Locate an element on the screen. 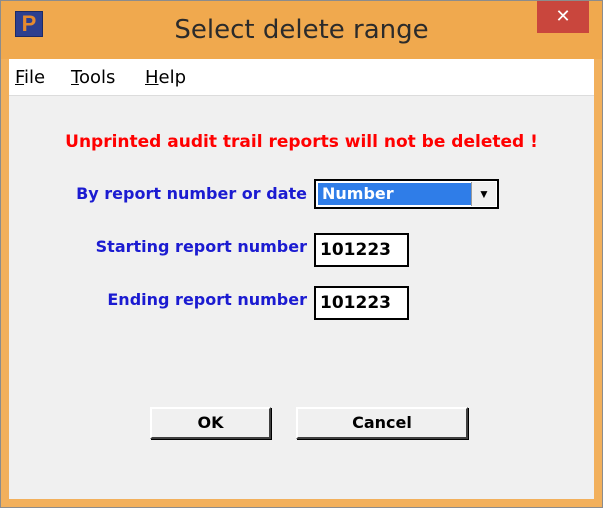  menu-help: Help is located at coordinates (165, 77).